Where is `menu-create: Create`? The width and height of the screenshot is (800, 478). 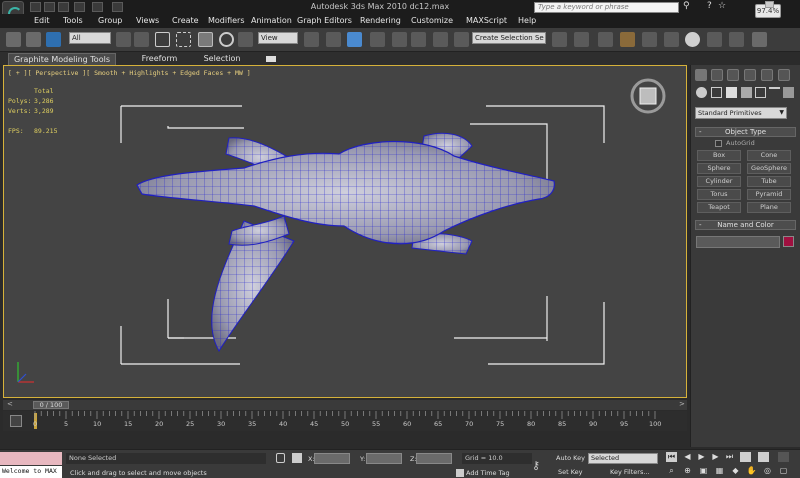
menu-create: Create is located at coordinates (185, 20).